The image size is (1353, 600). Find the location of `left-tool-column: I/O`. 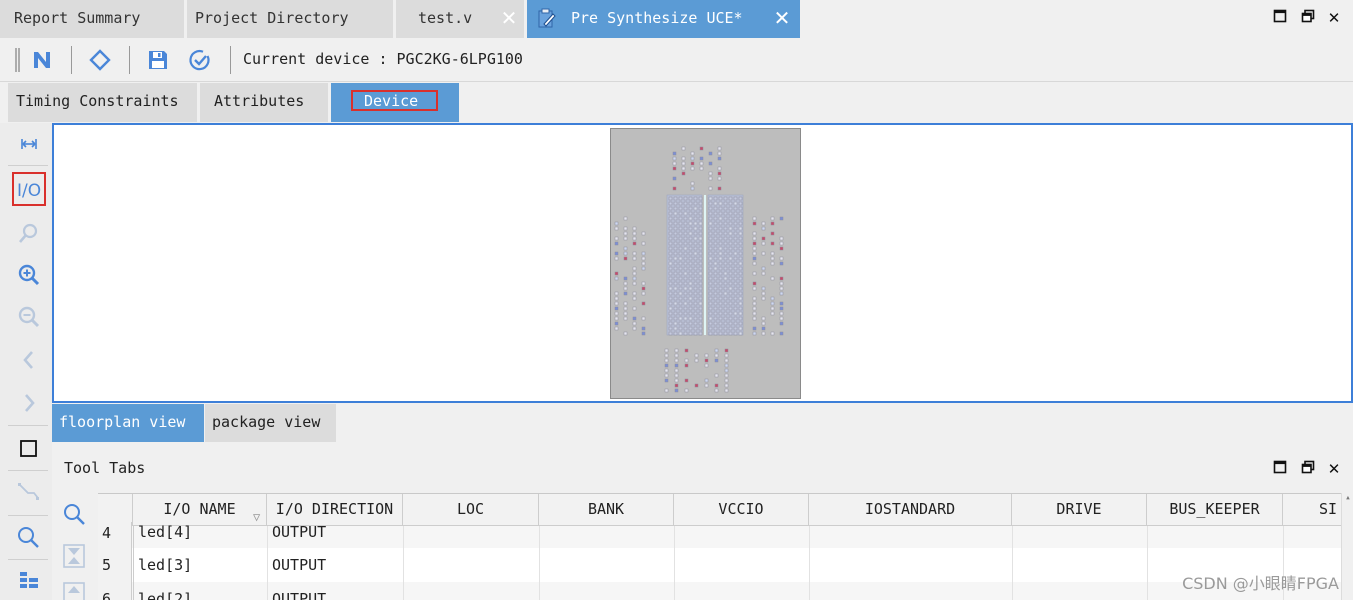

left-tool-column: I/O is located at coordinates (26, 361).